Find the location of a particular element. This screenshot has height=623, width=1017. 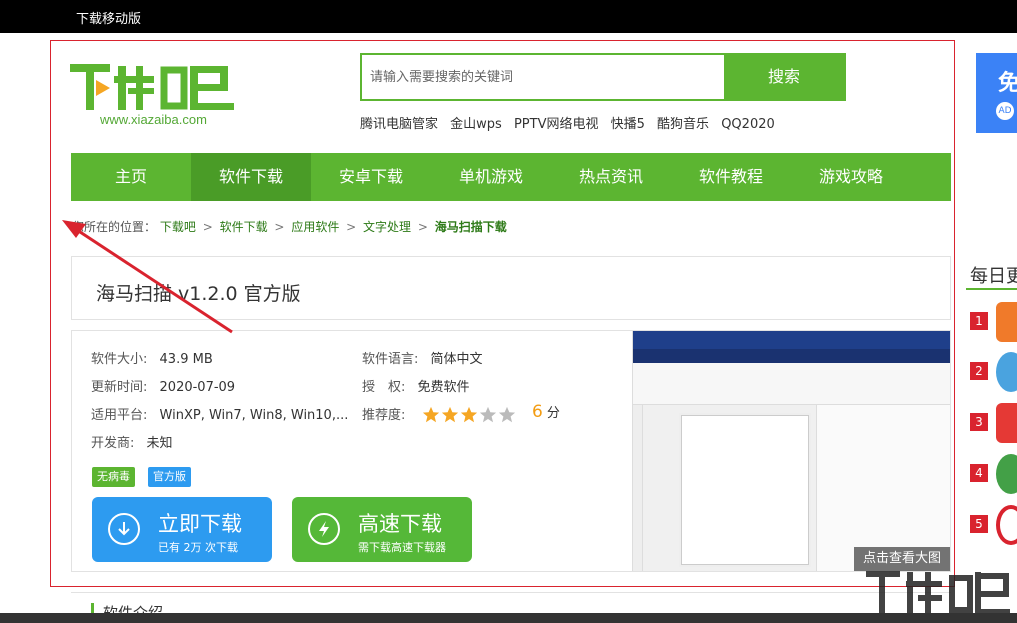

info-label: 适用平台: is located at coordinates (119, 415).